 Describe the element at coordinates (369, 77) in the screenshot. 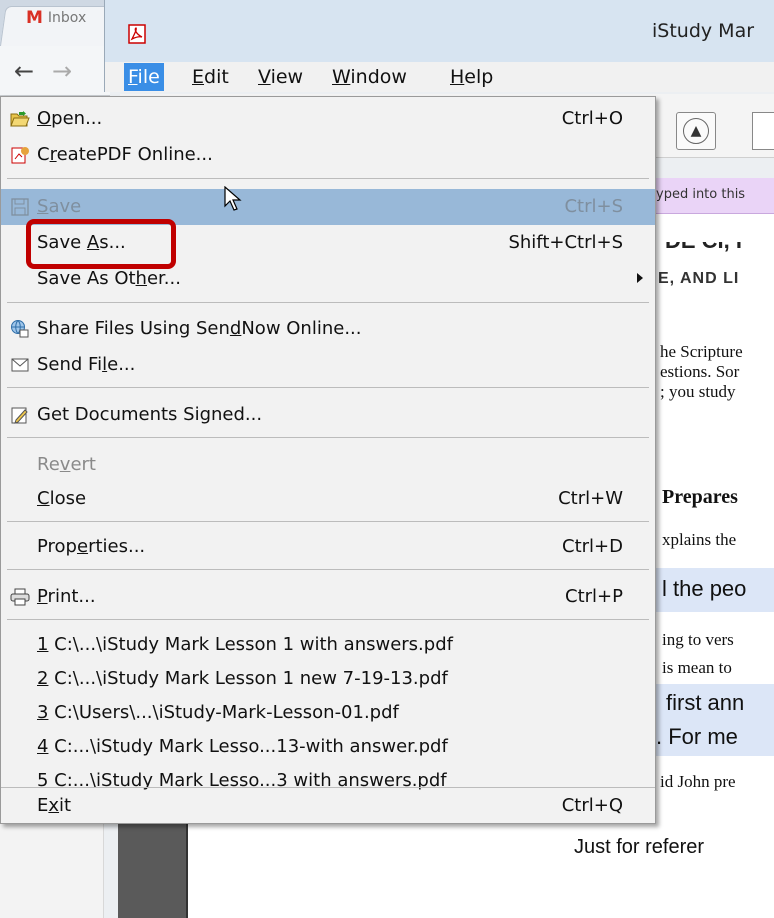

I see `menu-window: Window` at that location.